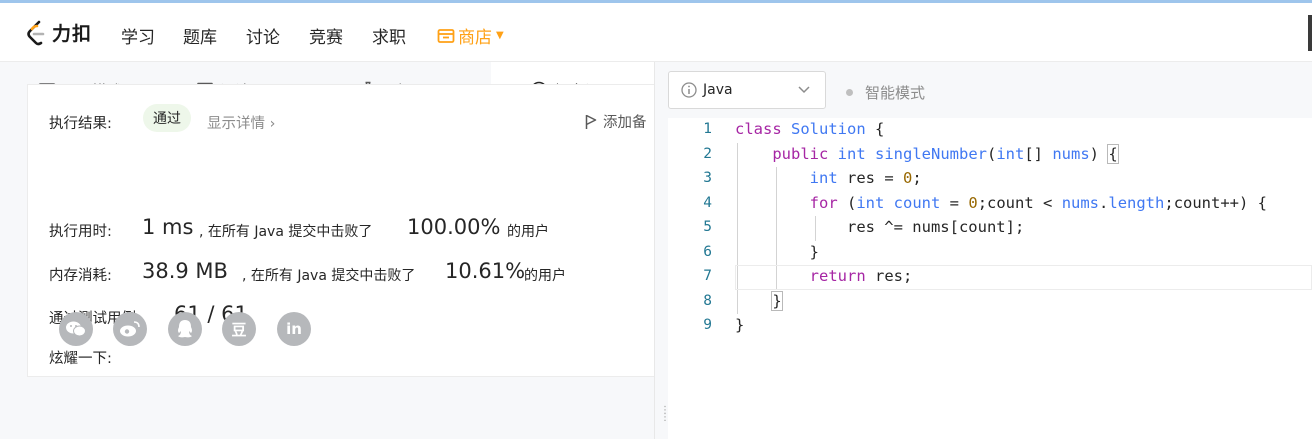 This screenshot has height=439, width=1312. Describe the element at coordinates (849, 92) in the screenshot. I see `mode-dot-icon` at that location.